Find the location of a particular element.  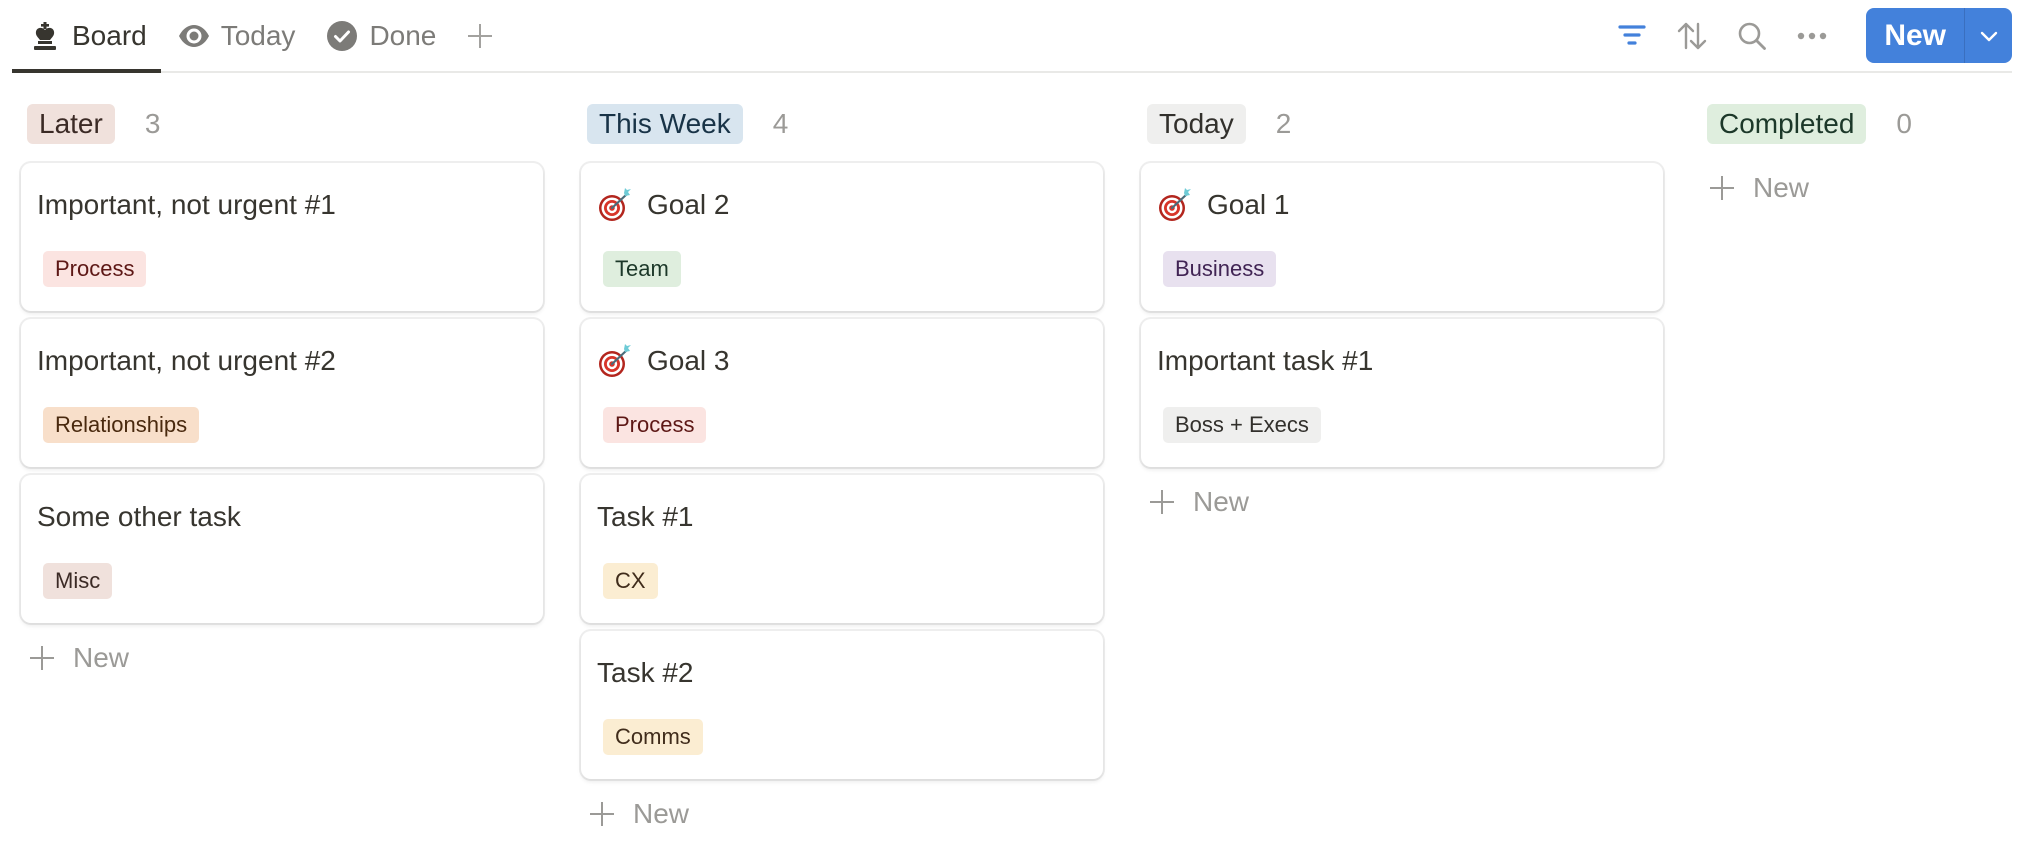

column-count: 0 is located at coordinates (1904, 123).